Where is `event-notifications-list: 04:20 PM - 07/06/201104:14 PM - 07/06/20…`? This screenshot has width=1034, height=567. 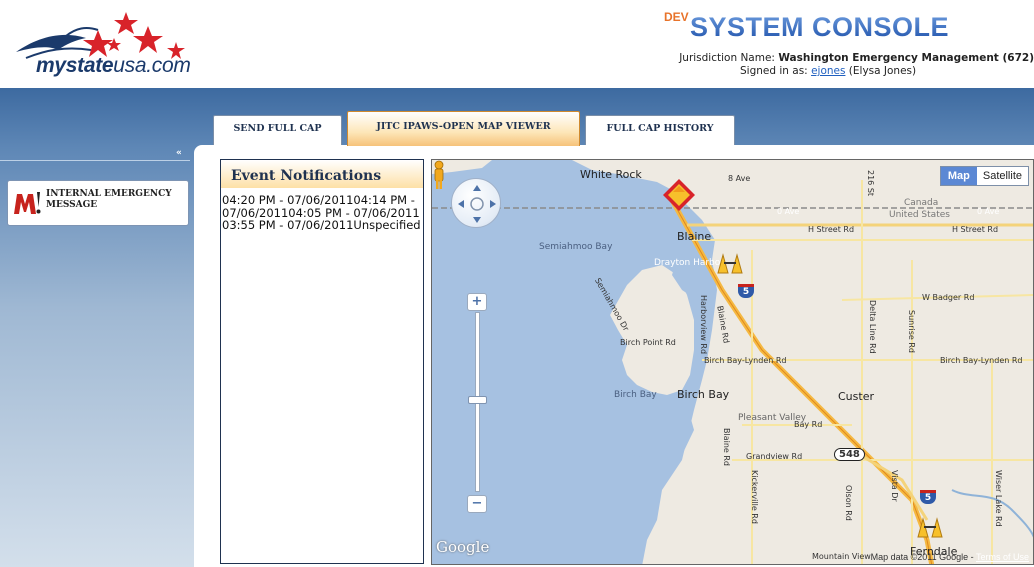 event-notifications-list: 04:20 PM - 07/06/201104:14 PM - 07/06/20… is located at coordinates (322, 213).